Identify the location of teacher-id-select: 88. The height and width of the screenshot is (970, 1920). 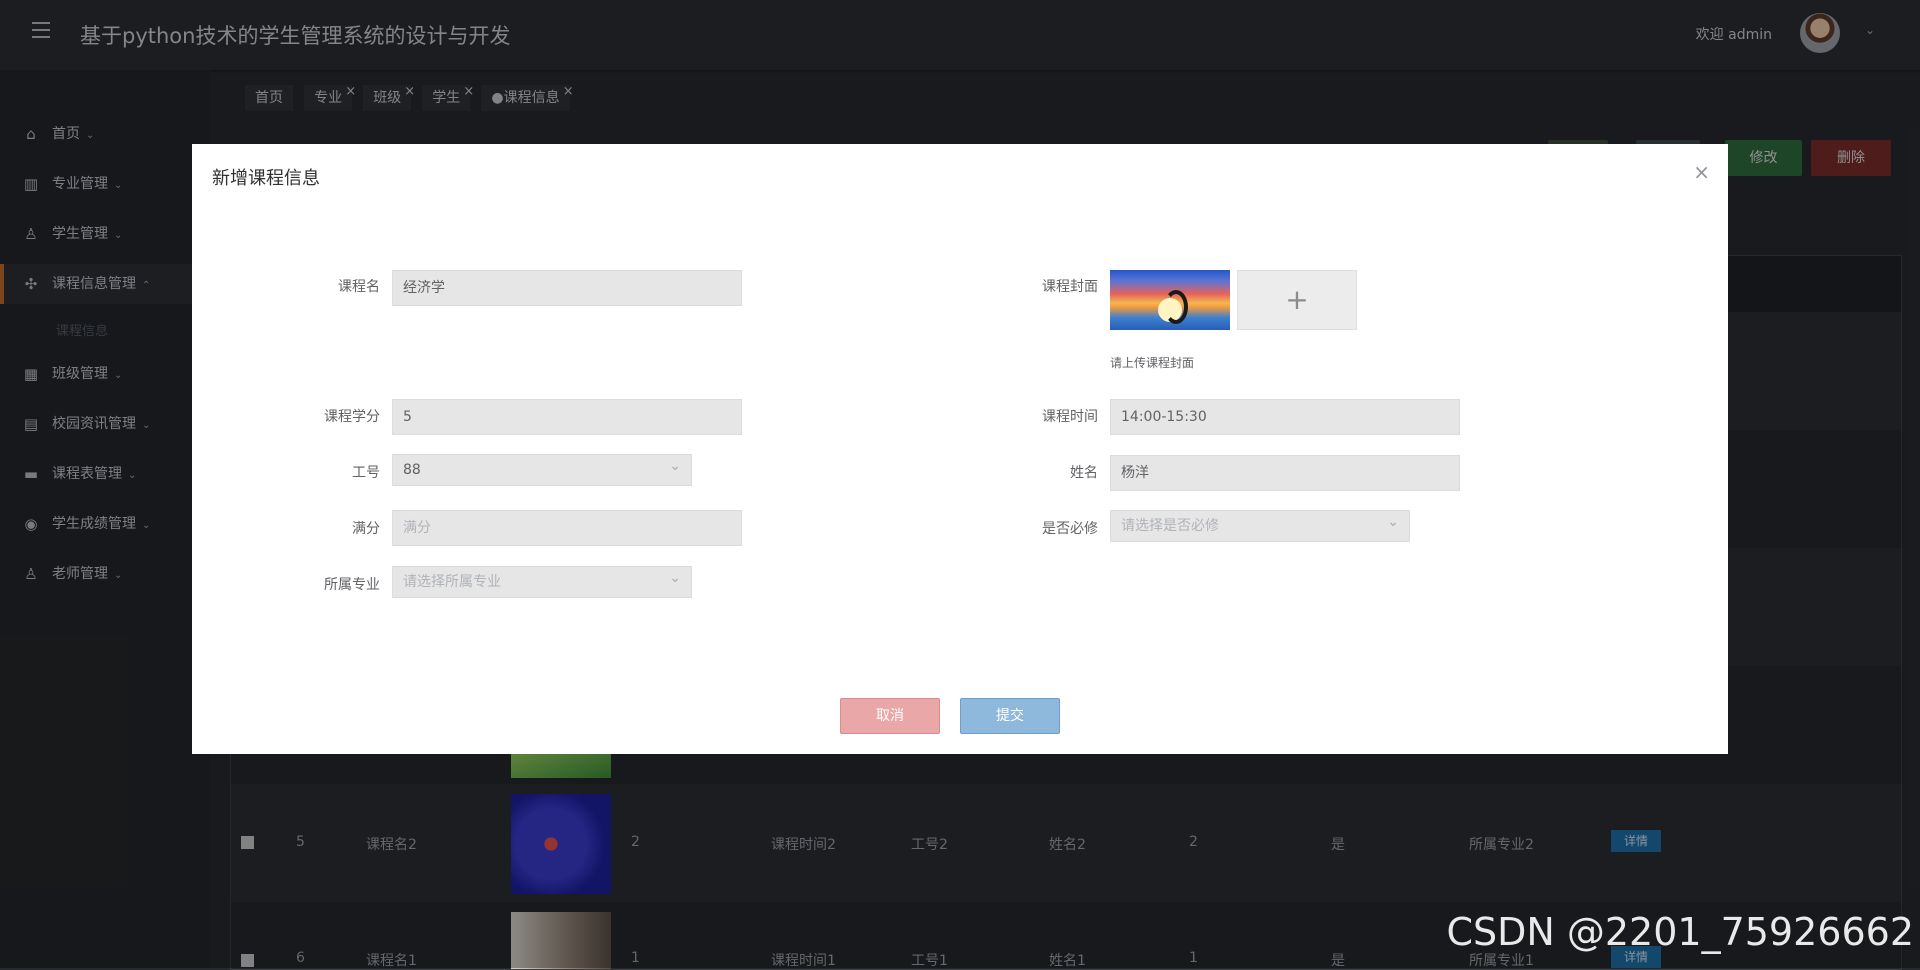
(542, 468).